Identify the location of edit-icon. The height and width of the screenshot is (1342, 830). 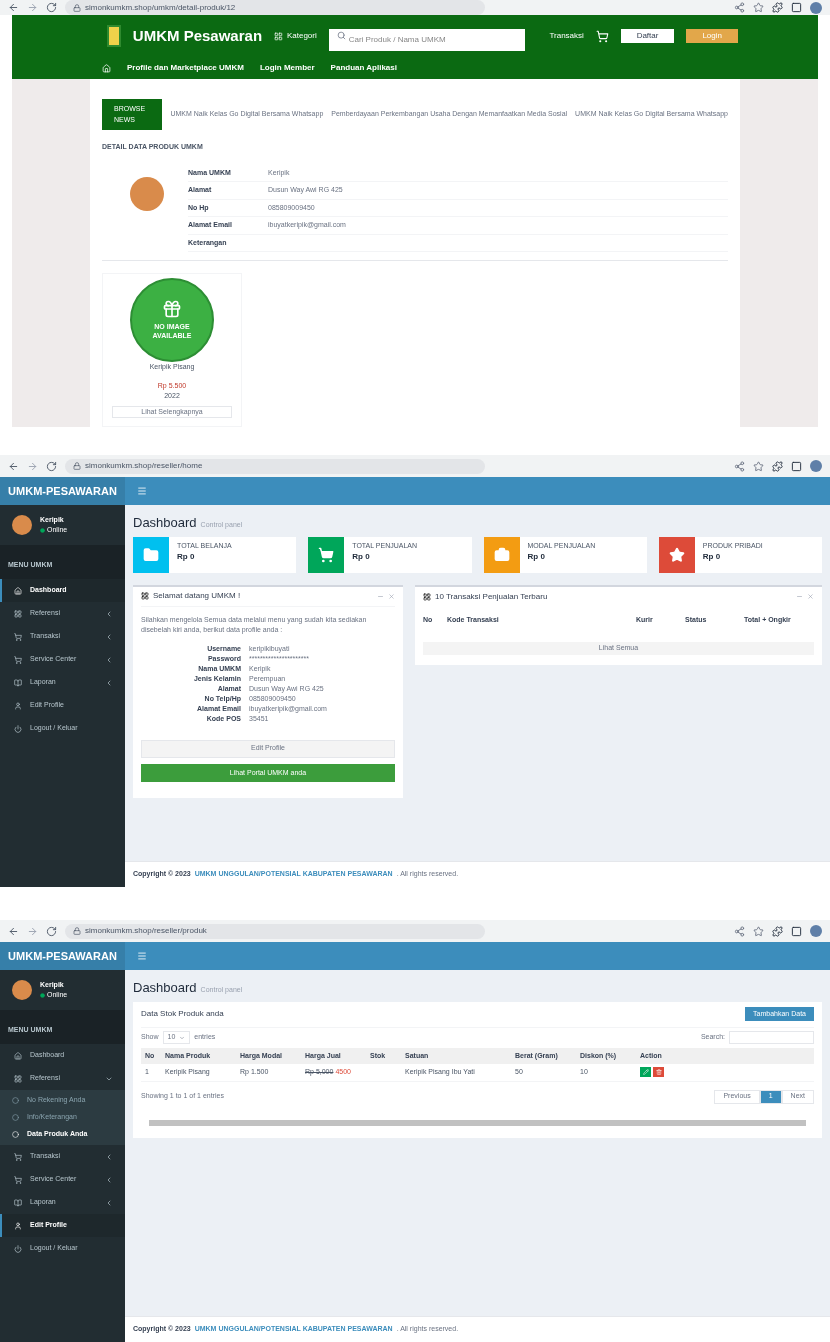
(645, 1072).